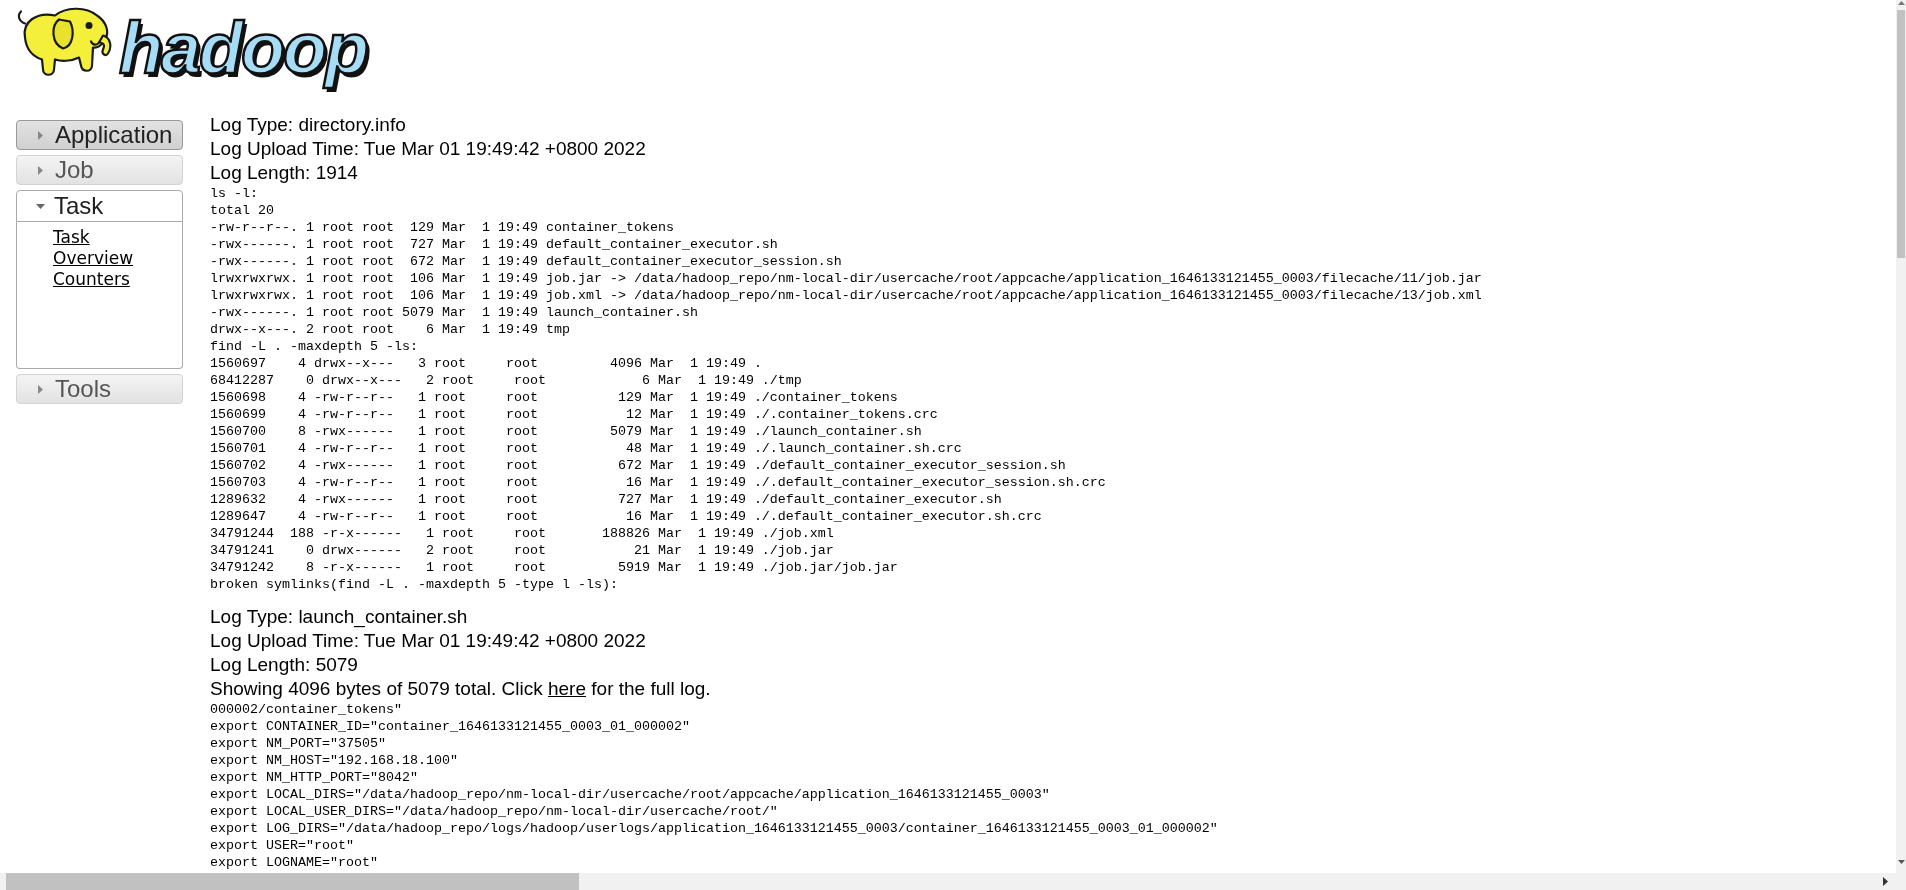 The image size is (1906, 890). I want to click on log-info-line: Log Type: launch_container.sh, so click(339, 617).